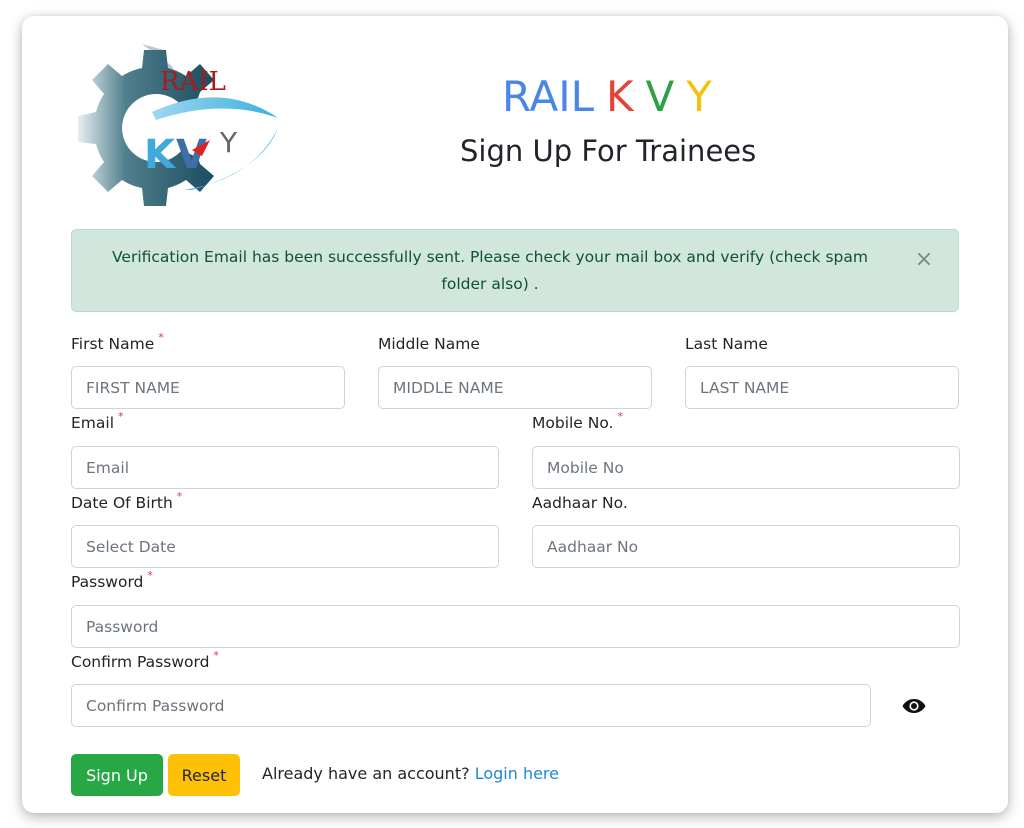 This screenshot has height=828, width=1024. I want to click on brand-rail: RAIL, so click(548, 96).